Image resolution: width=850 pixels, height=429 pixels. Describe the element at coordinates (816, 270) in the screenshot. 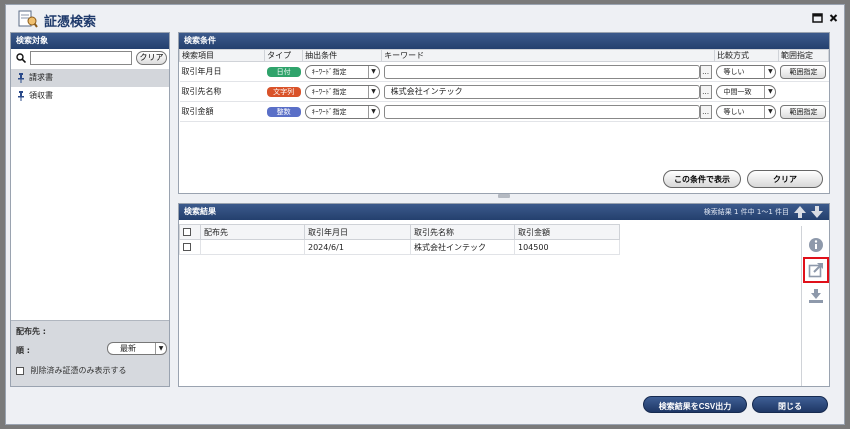

I see `highlight-box` at that location.